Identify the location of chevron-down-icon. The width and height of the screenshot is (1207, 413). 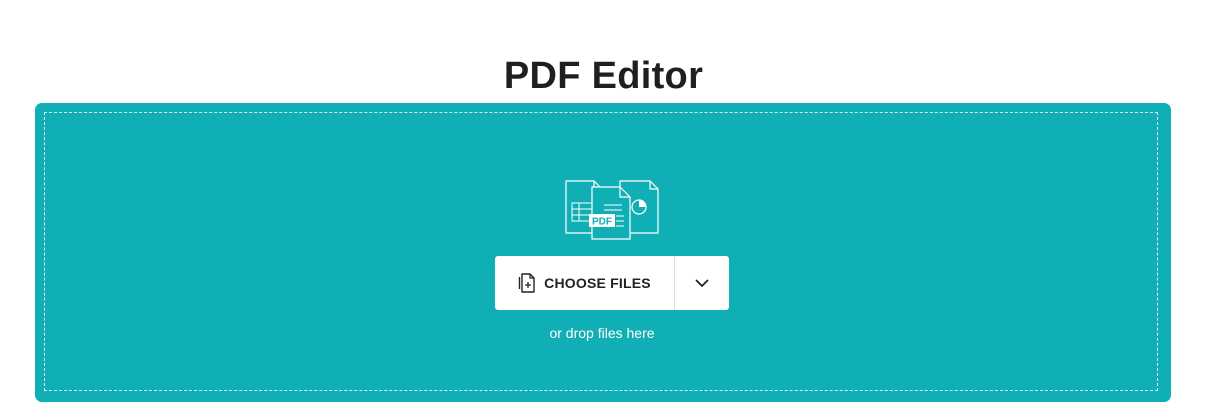
(702, 283).